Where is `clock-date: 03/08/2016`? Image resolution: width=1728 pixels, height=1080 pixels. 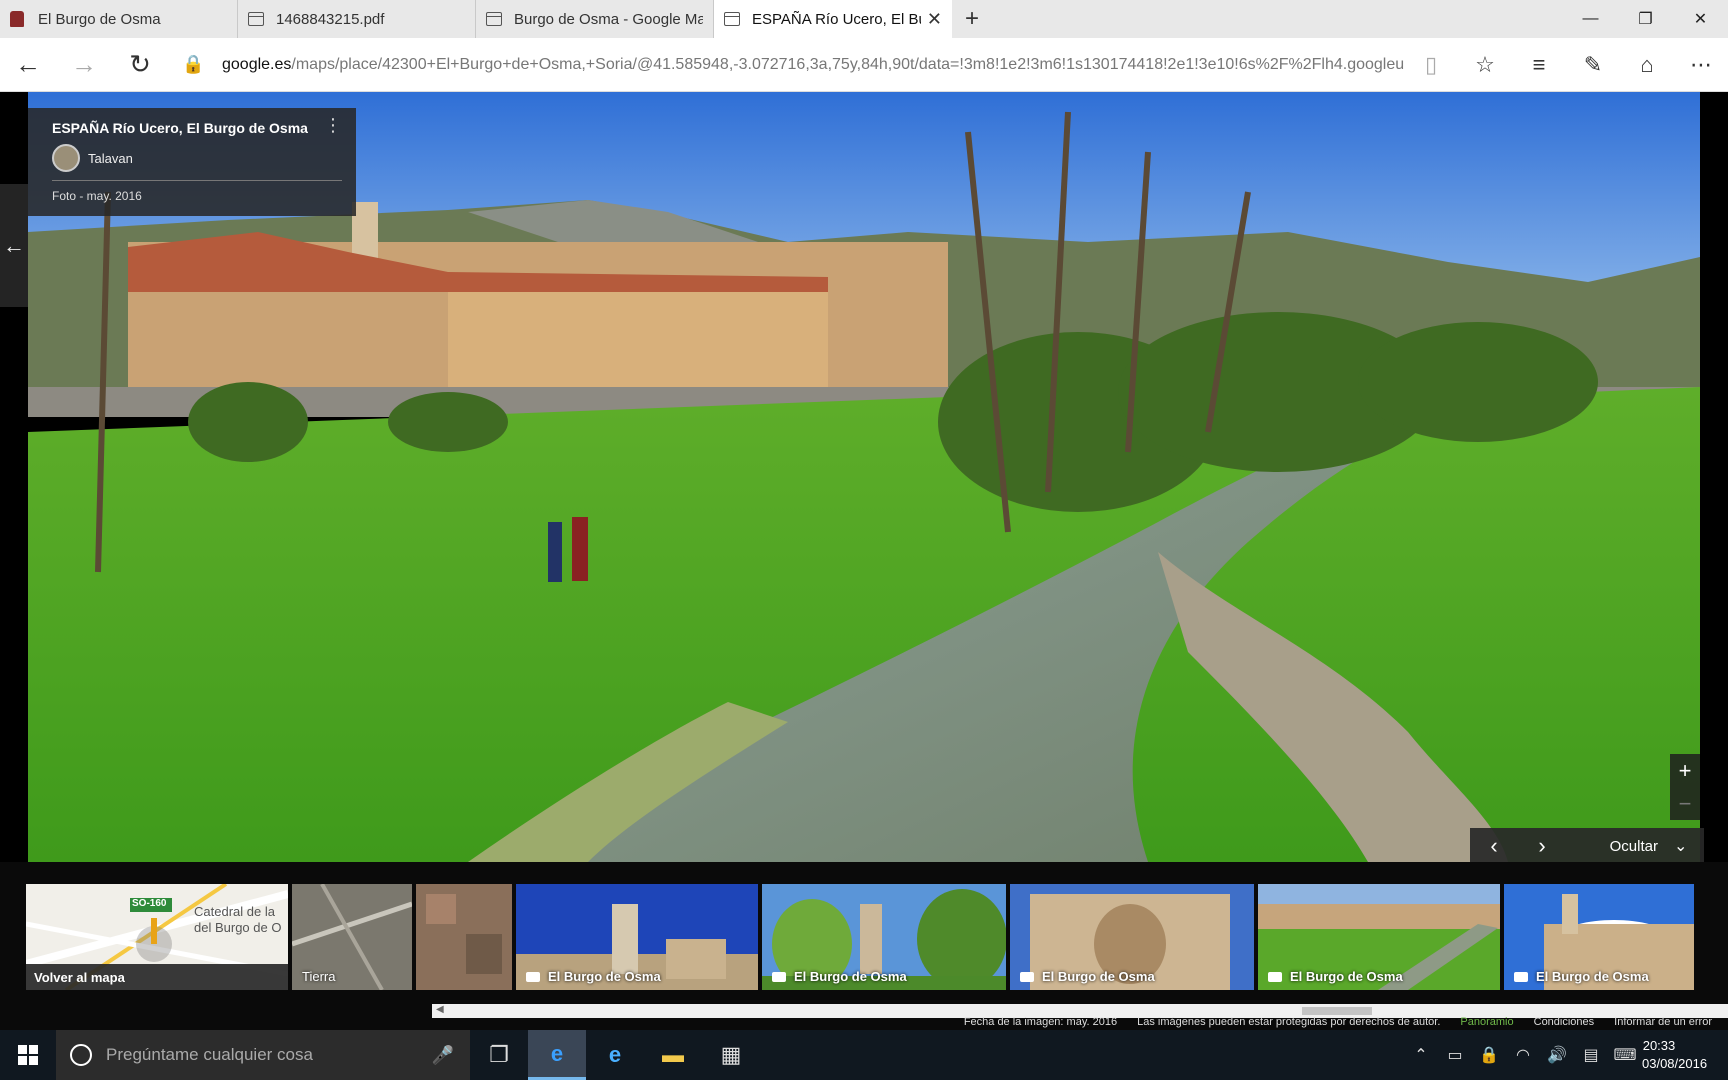 clock-date: 03/08/2016 is located at coordinates (1675, 1063).